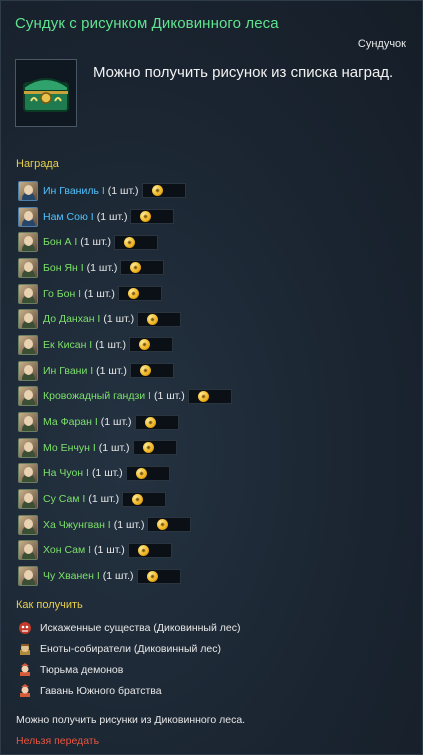 The image size is (423, 755). I want to click on reward-name: Ек Кисан I, so click(68, 344).